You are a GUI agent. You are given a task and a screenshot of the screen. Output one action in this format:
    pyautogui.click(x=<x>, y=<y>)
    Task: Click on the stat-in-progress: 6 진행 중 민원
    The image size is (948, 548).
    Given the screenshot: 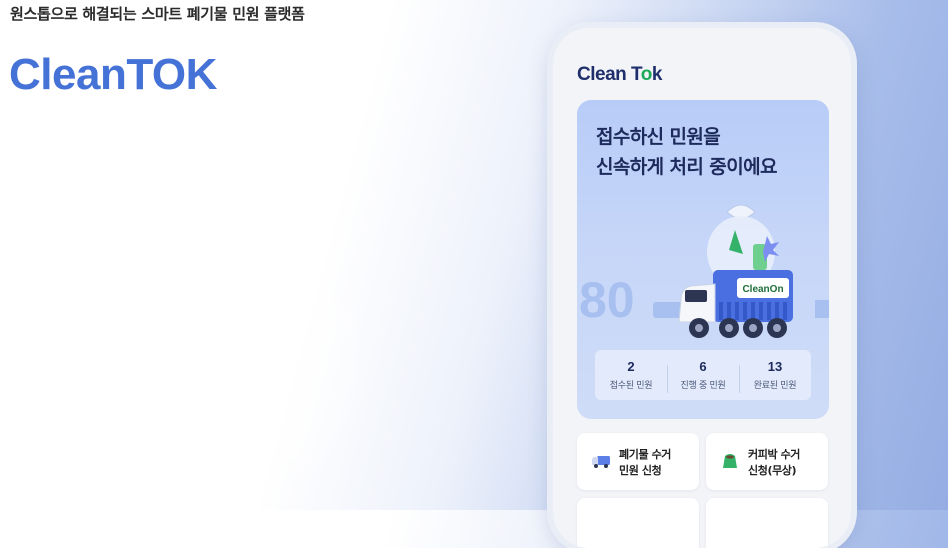 What is the action you would take?
    pyautogui.click(x=703, y=376)
    